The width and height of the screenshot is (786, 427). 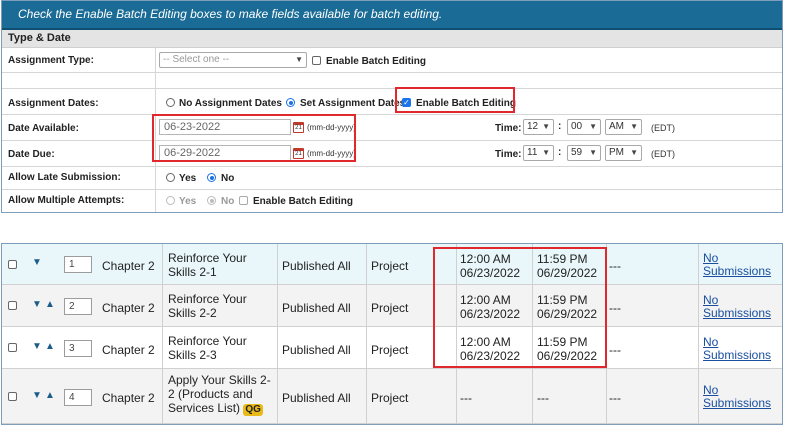 What do you see at coordinates (392, 39) in the screenshot?
I see `section-title: Type & Date` at bounding box center [392, 39].